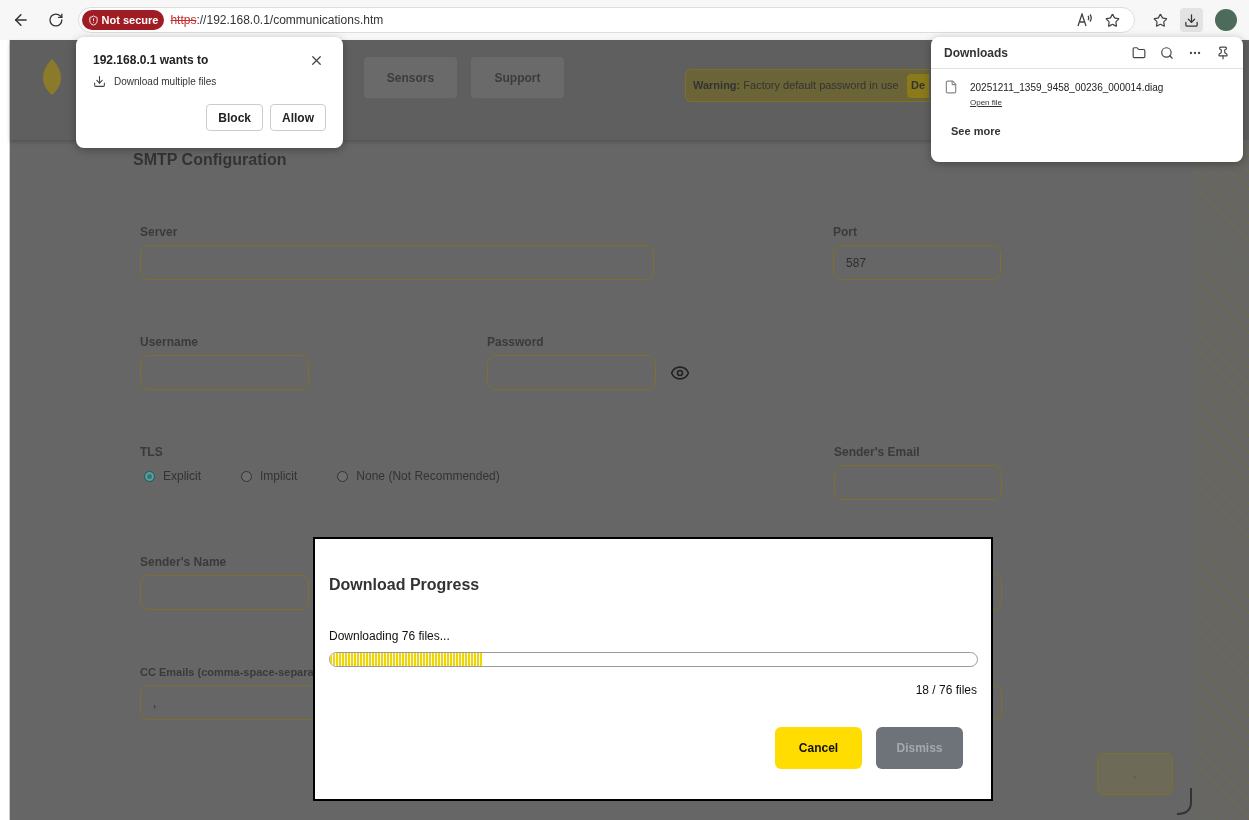 This screenshot has height=820, width=1249. I want to click on read-aloud-icon, so click(1084, 20).